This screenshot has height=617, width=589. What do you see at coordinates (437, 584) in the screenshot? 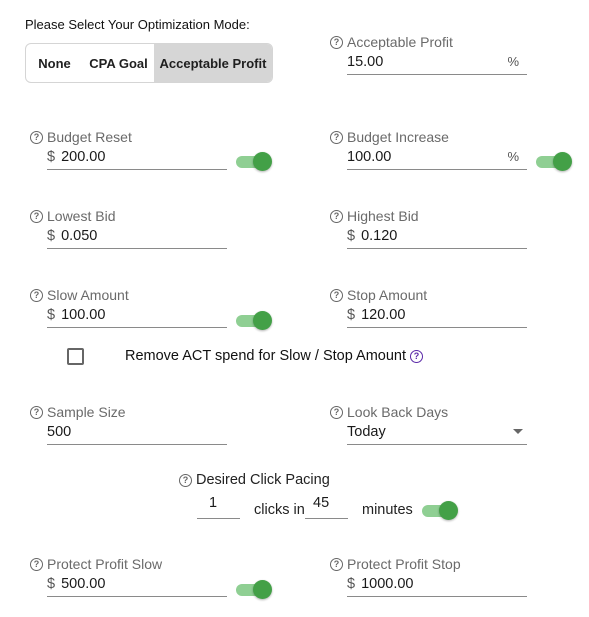
I see `protect-profit-stop-field: $ 1000.00` at bounding box center [437, 584].